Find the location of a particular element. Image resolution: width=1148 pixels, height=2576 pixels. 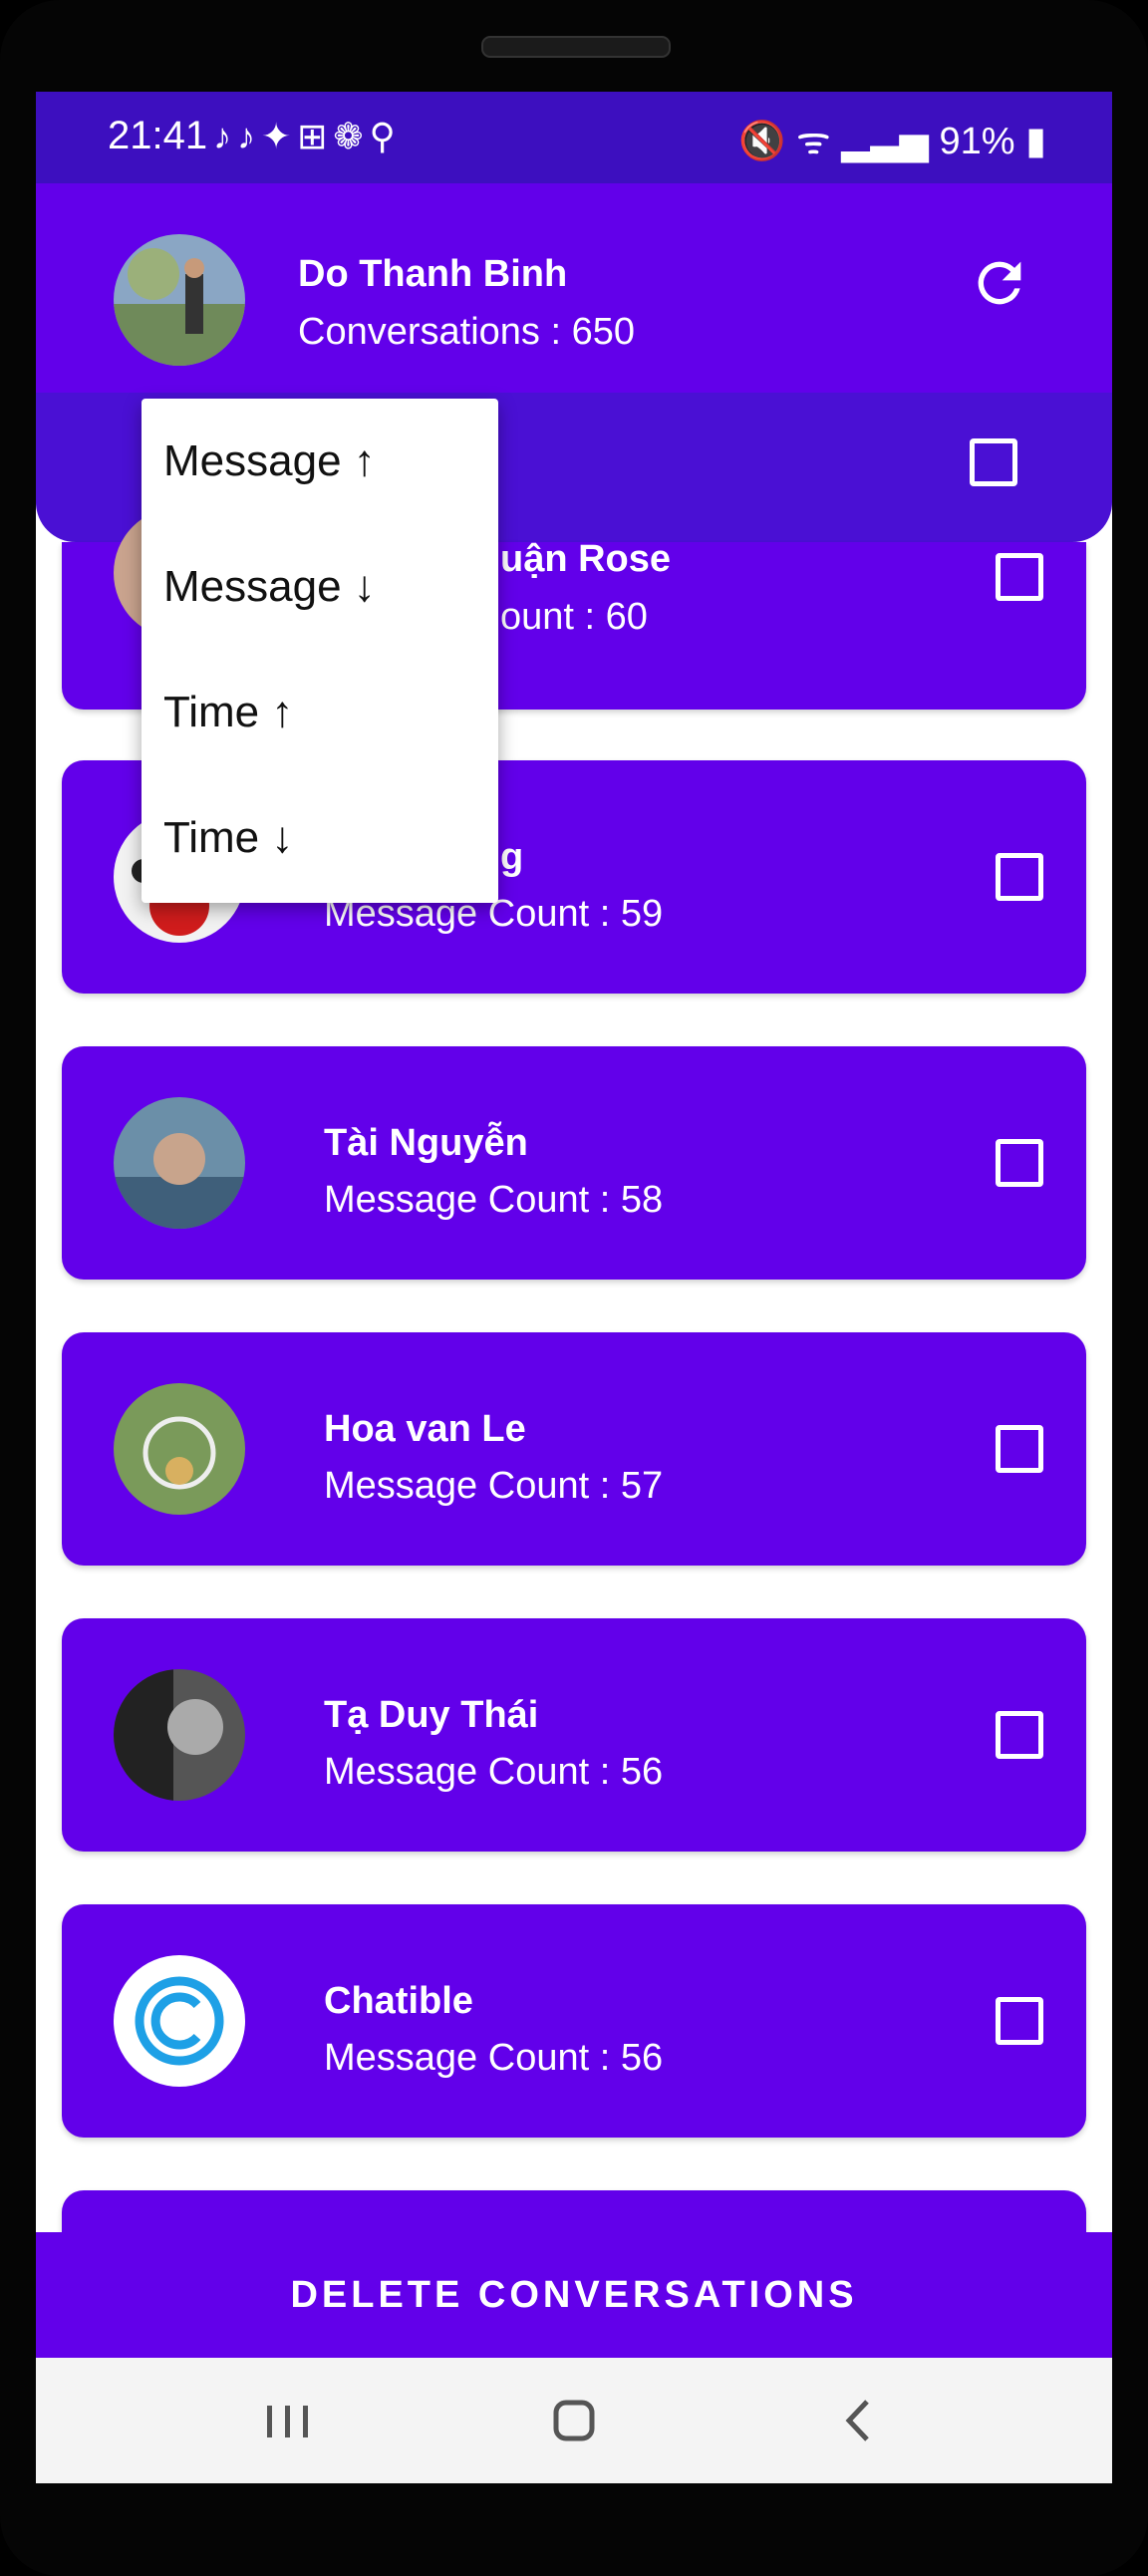

home-icon is located at coordinates (574, 2420).